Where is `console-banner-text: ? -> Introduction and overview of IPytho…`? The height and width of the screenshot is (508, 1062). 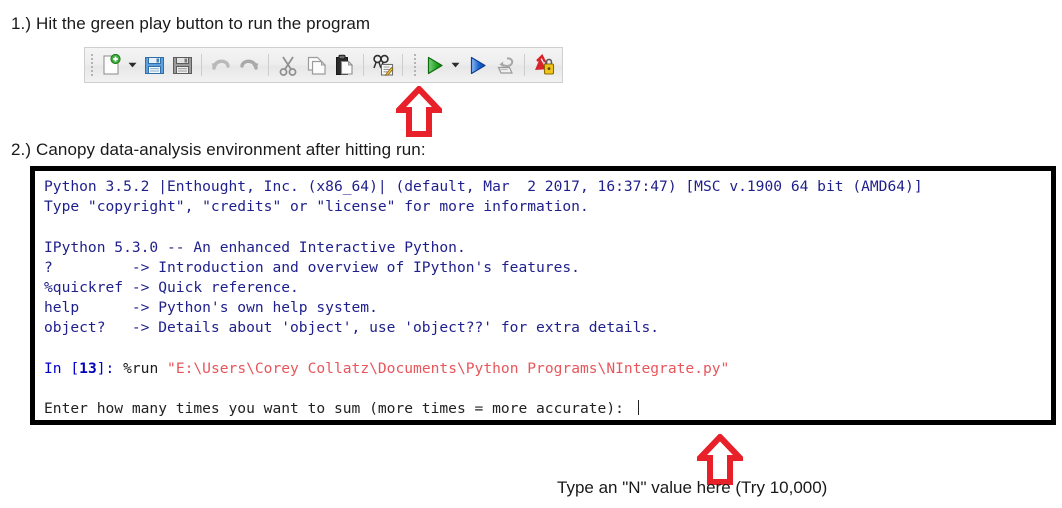 console-banner-text: ? -> Introduction and overview of IPytho… is located at coordinates (312, 267).